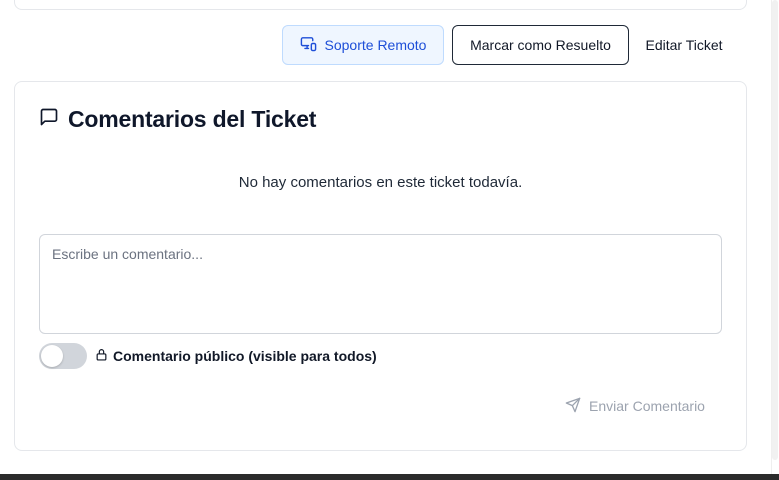 The height and width of the screenshot is (480, 779). I want to click on bottom-bar, so click(389, 477).